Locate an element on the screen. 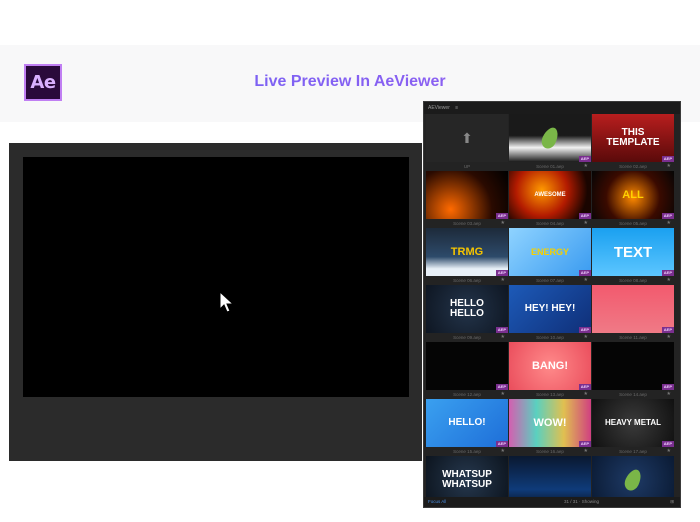  thumbnail-caption: Scene 13.aep is located at coordinates (550, 394).